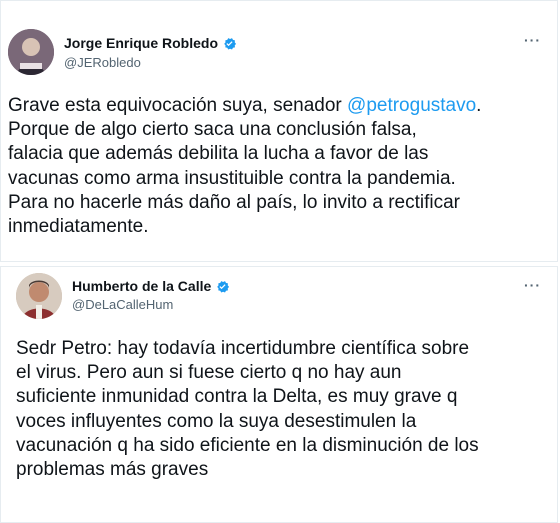  I want to click on author-name: Jorge Enrique Robledo, so click(141, 43).